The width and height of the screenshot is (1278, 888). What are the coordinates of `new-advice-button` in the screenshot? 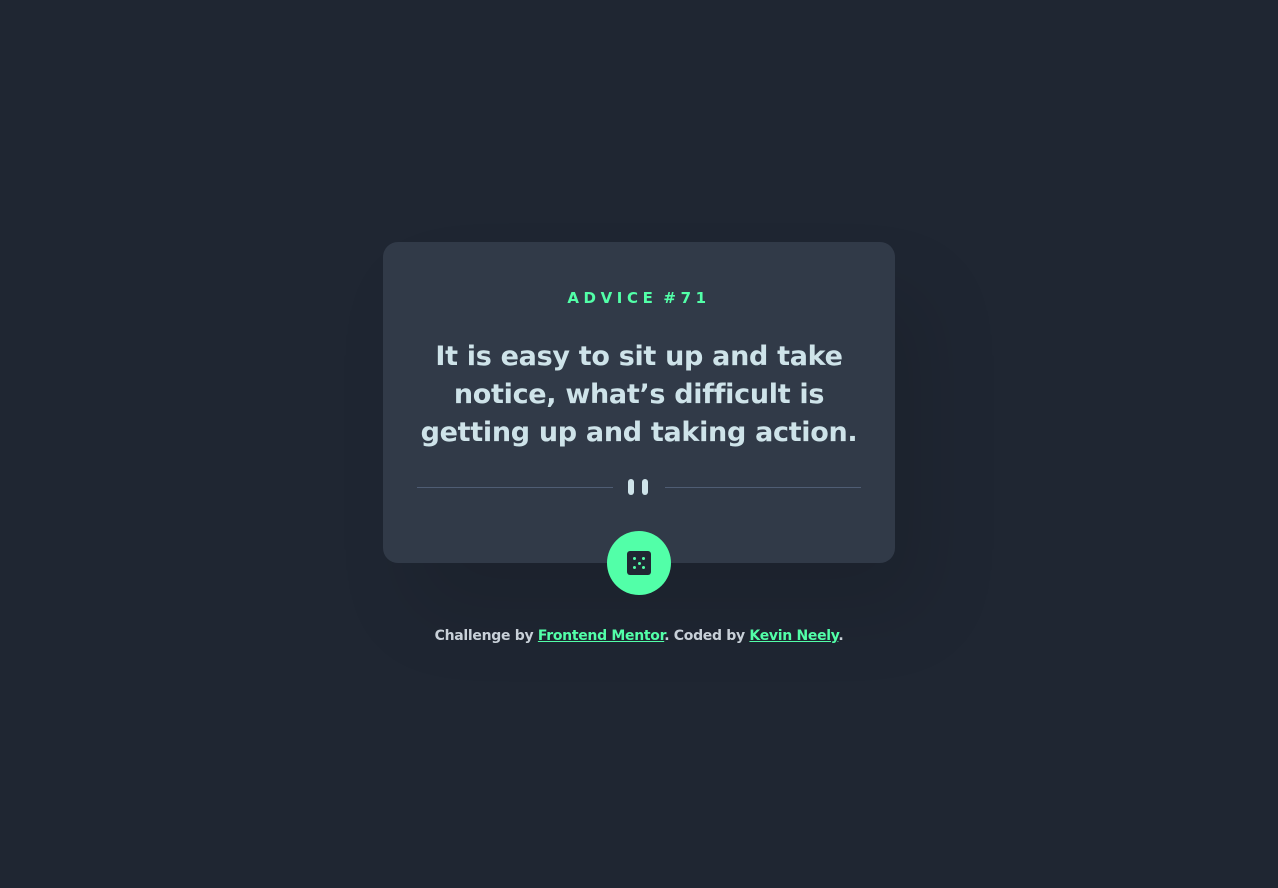 It's located at (639, 563).